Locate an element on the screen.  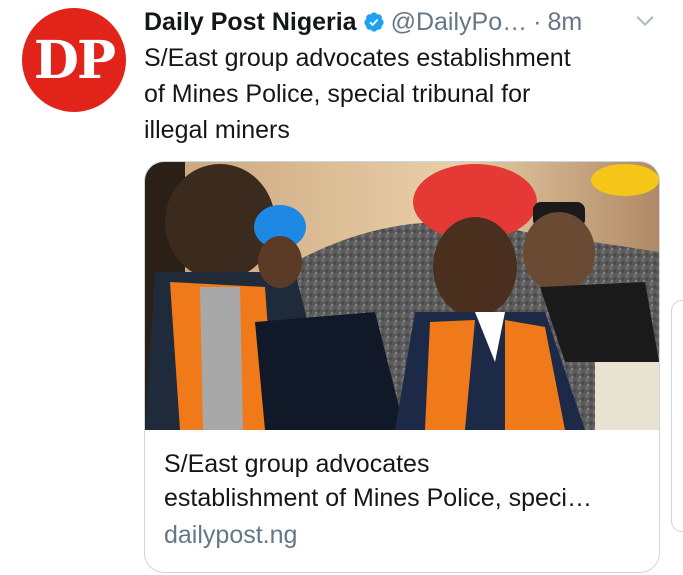
card-domain: dailypost.ng is located at coordinates (404, 535).